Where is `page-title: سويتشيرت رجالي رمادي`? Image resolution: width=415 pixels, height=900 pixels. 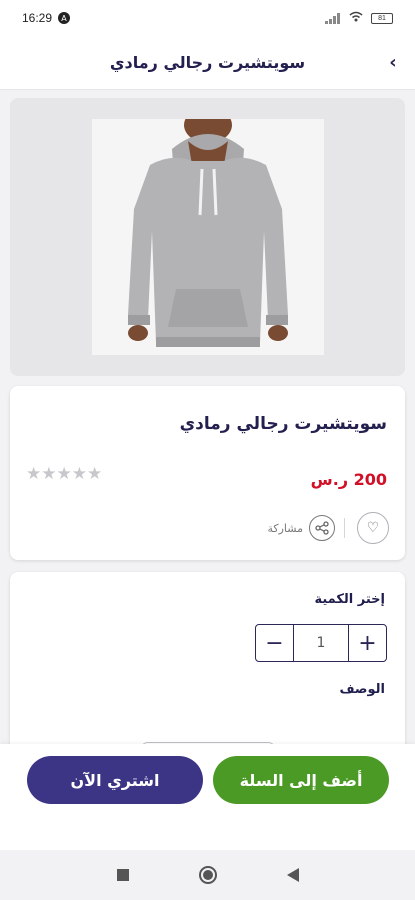 page-title: سويتشيرت رجالي رمادي is located at coordinates (207, 62).